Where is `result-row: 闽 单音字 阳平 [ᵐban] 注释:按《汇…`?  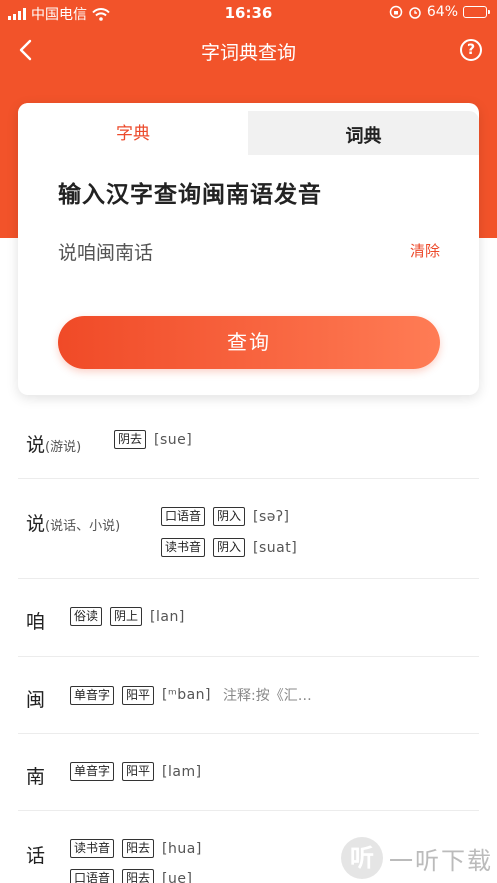
result-row: 闽 单音字 阳平 [ᵐban] 注释:按《汇… is located at coordinates (248, 695).